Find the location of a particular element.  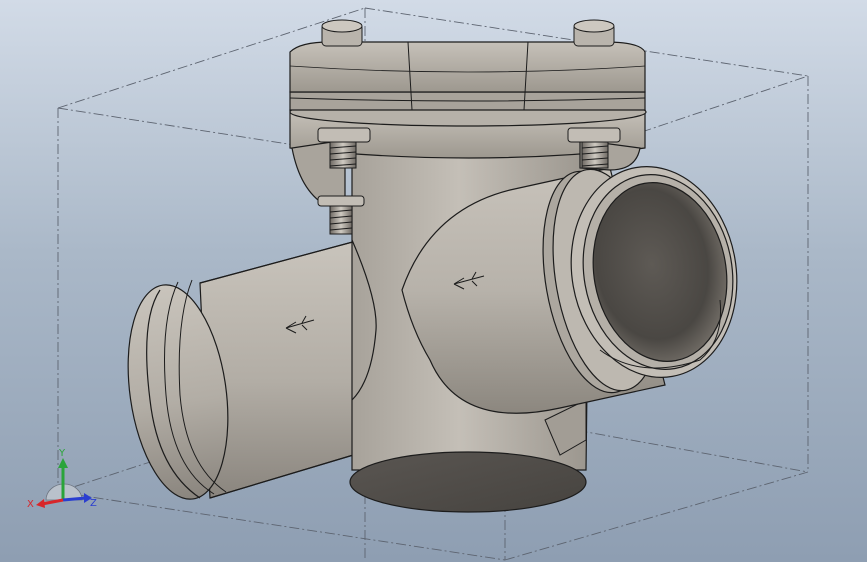

bolt-top-left is located at coordinates (342, 33).